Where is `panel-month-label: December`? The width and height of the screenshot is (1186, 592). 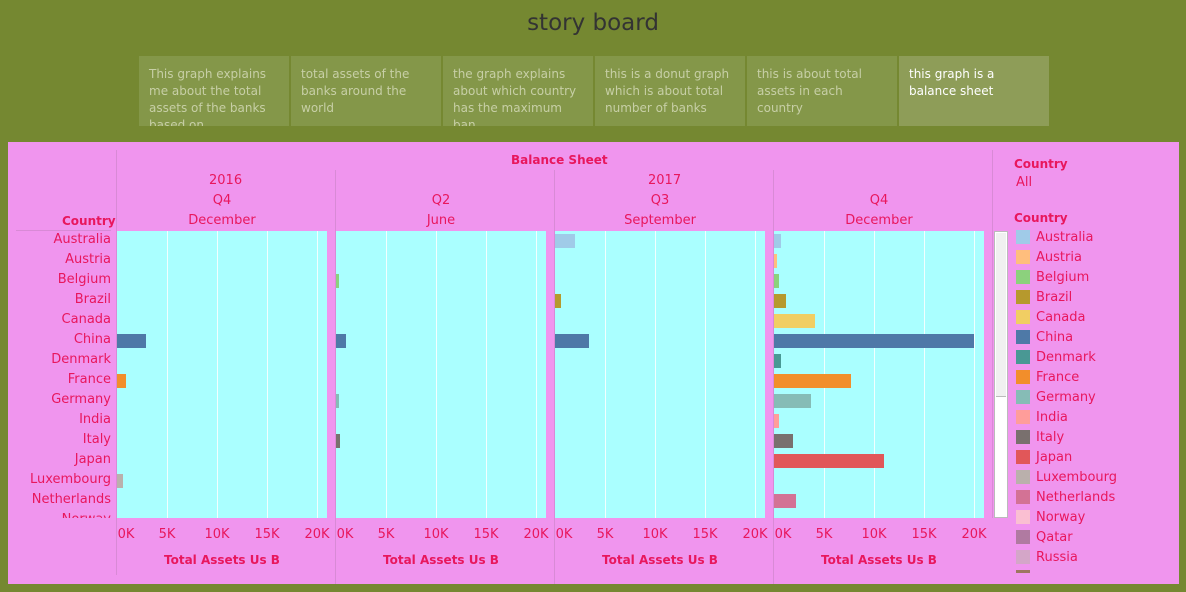
panel-month-label: December is located at coordinates (879, 220).